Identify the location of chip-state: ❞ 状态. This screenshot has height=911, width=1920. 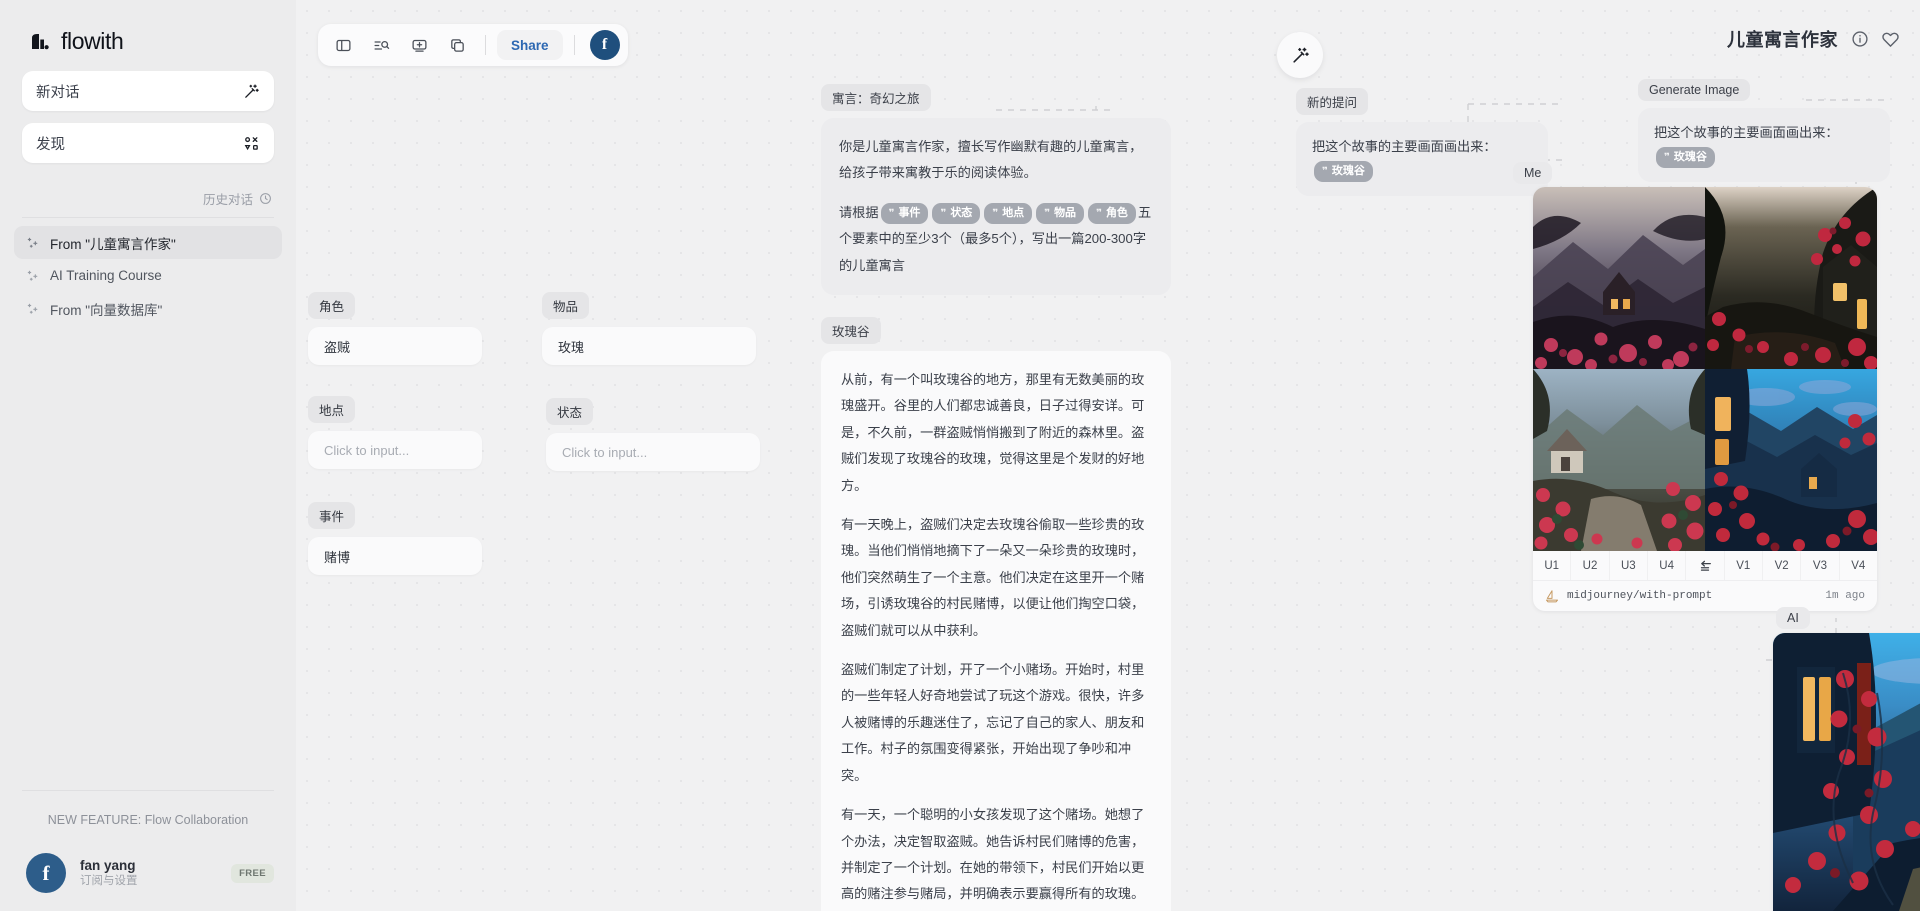
(956, 213).